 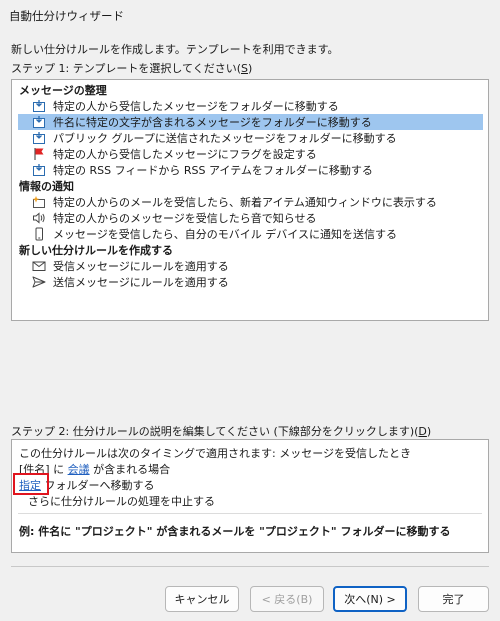 I want to click on template-item-label: 受信メッセージにルールを適用する, so click(x=141, y=266).